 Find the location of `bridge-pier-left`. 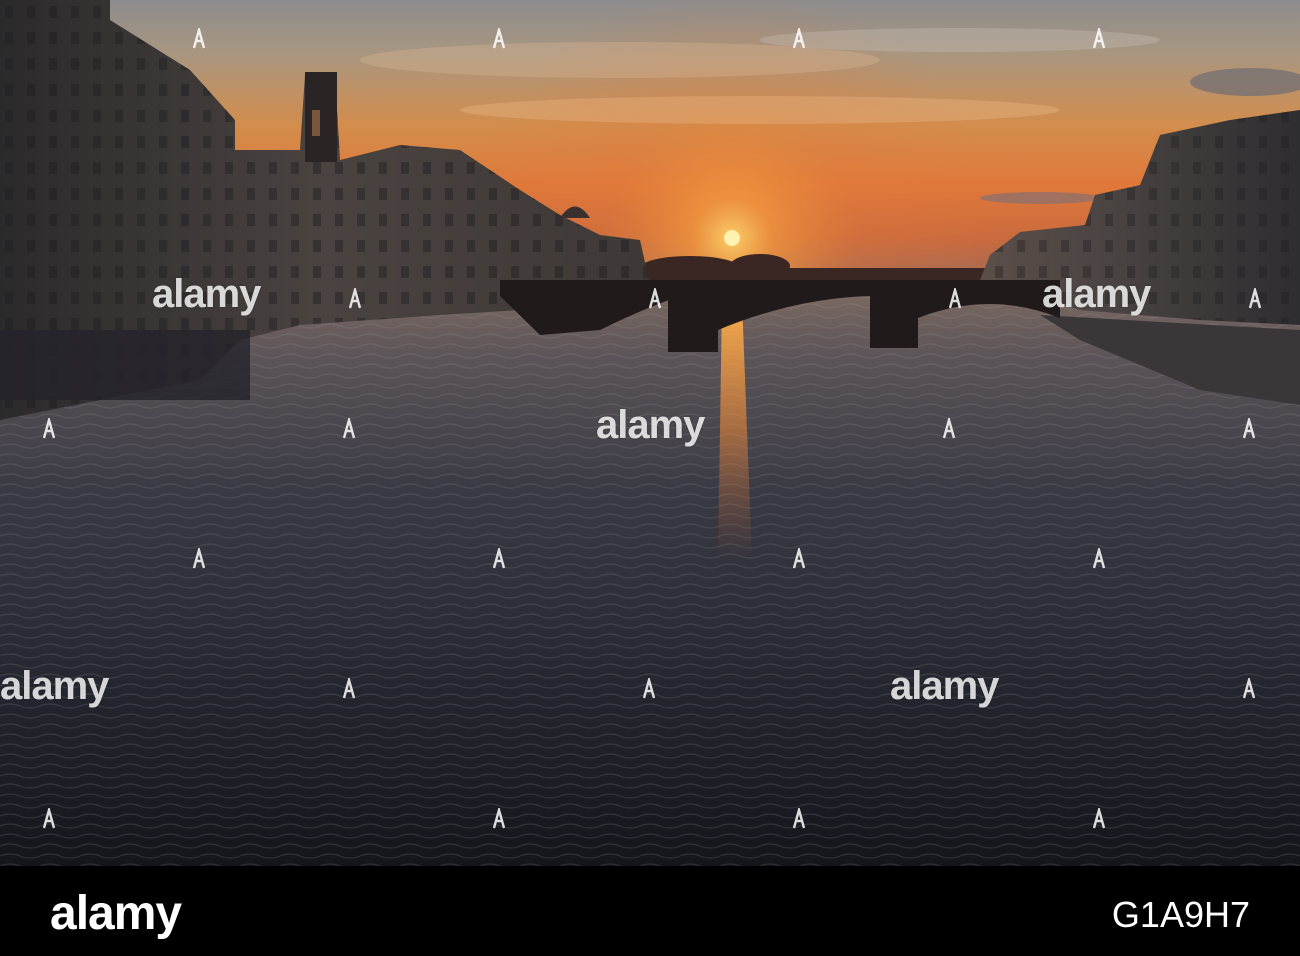

bridge-pier-left is located at coordinates (693, 324).